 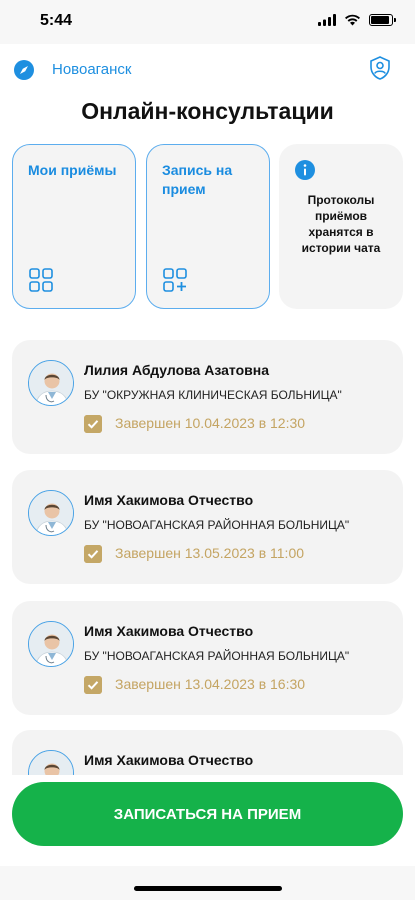 What do you see at coordinates (380, 68) in the screenshot?
I see `user-shield-icon` at bounding box center [380, 68].